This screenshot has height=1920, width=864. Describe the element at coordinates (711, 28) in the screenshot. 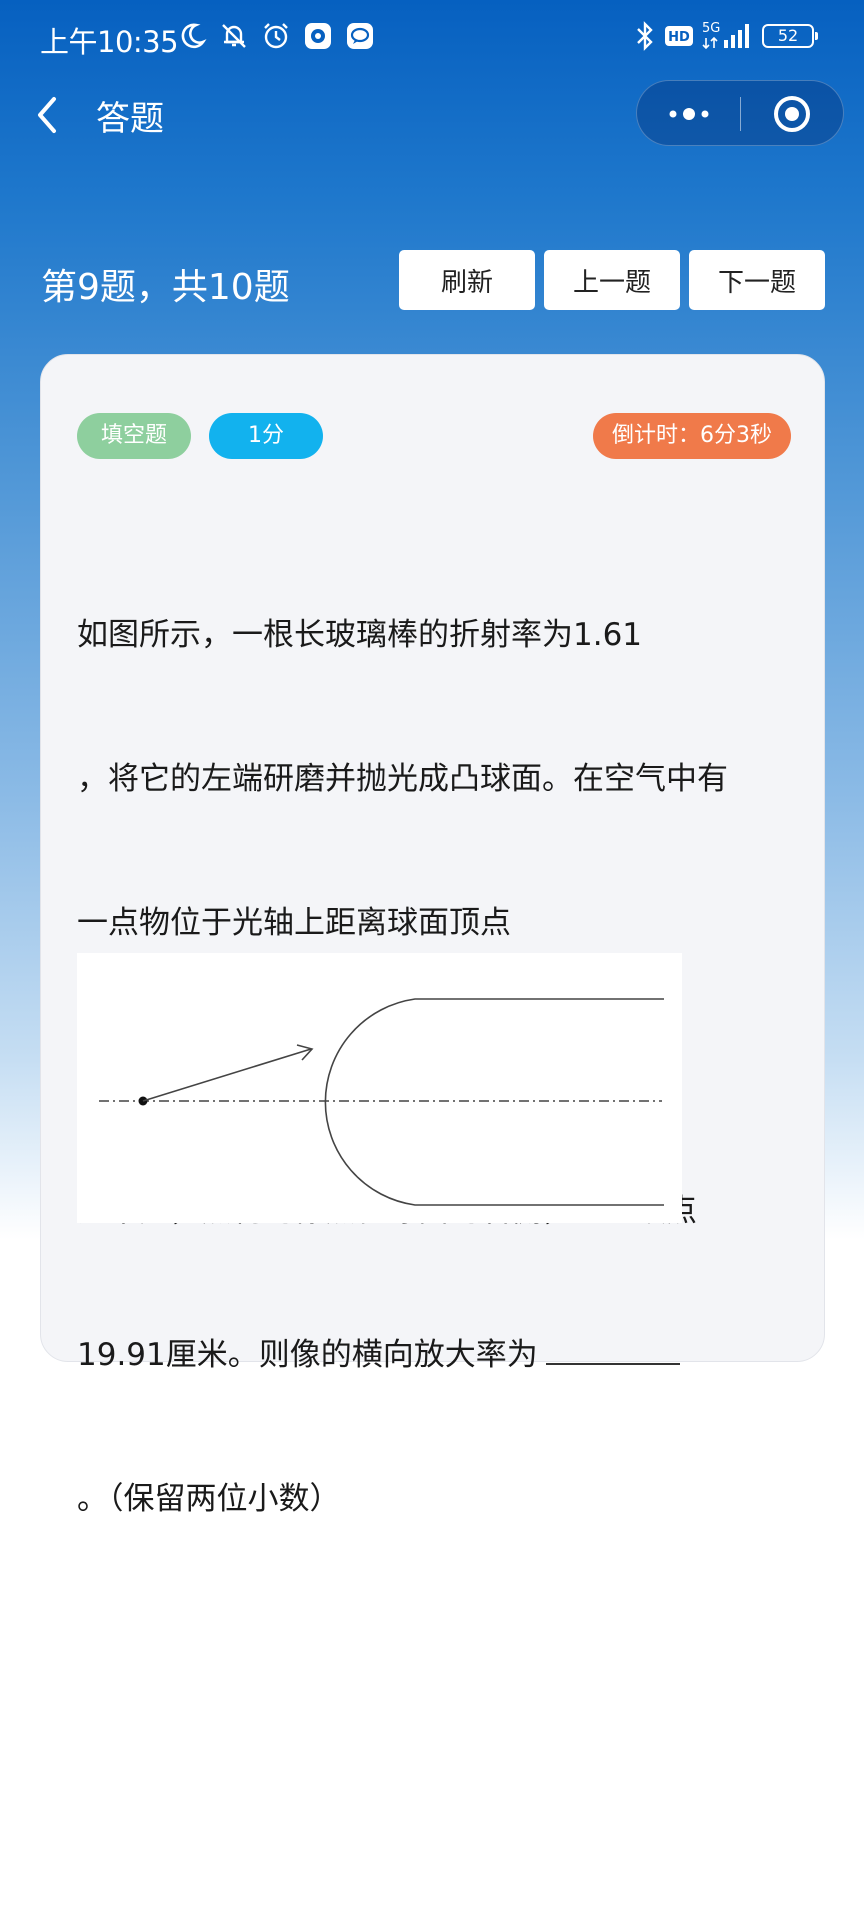

I see `network-label: 5G` at that location.